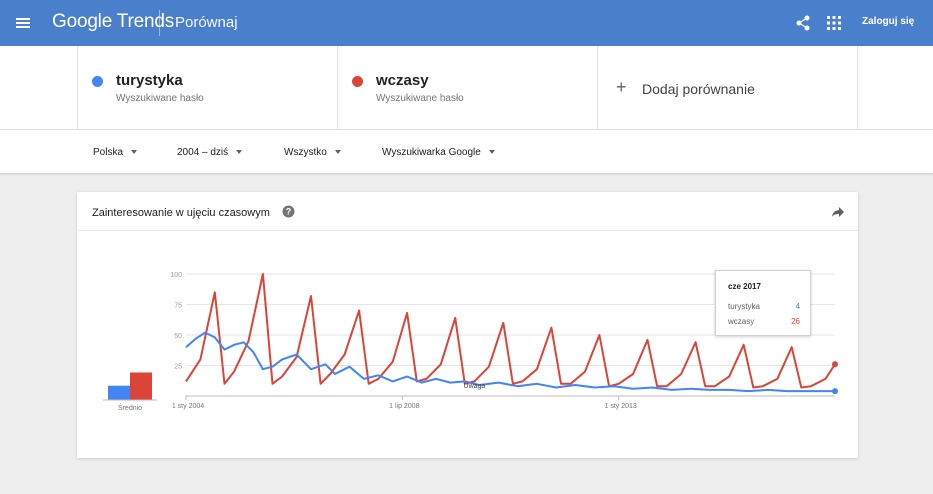  I want to click on y-tick-label: 75, so click(178, 306).